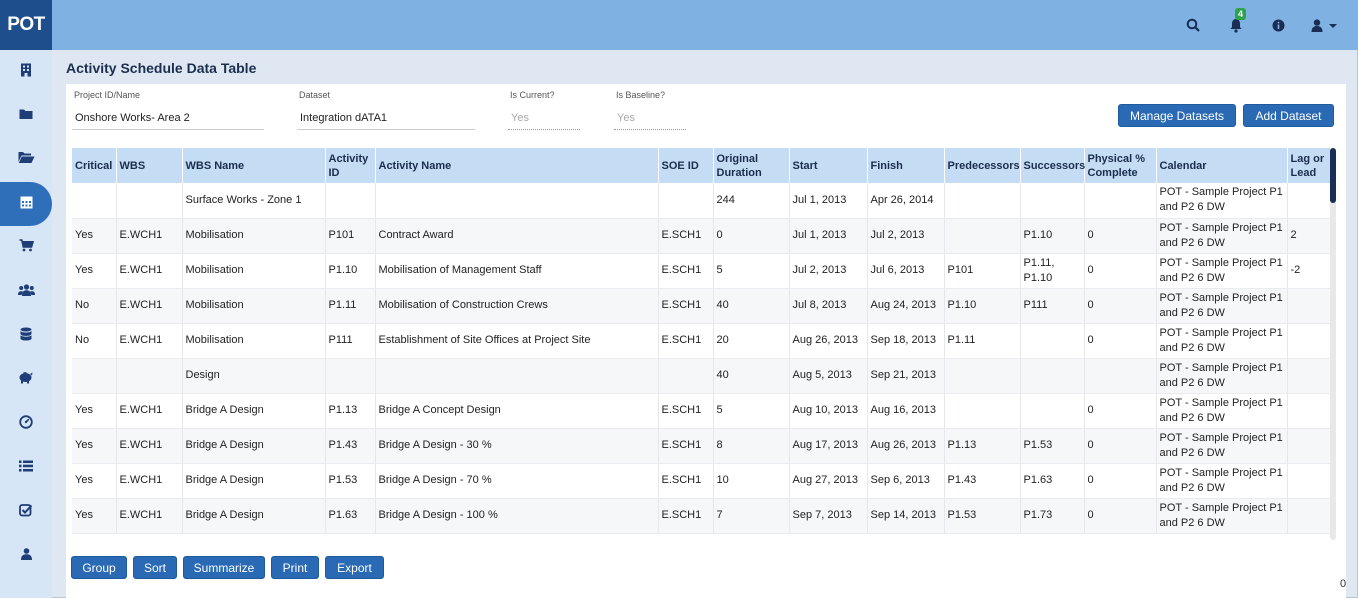 The image size is (1358, 598). Describe the element at coordinates (828, 201) in the screenshot. I see `table-cell: Jul 1, 2013` at that location.